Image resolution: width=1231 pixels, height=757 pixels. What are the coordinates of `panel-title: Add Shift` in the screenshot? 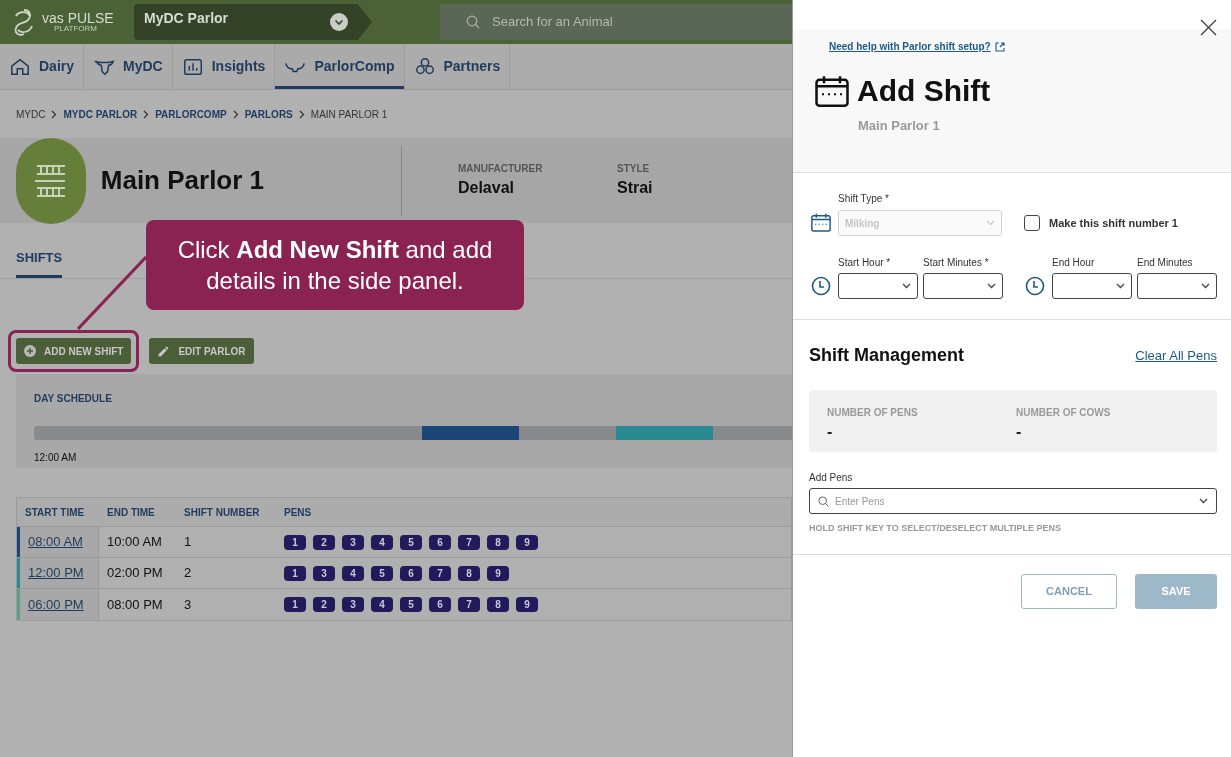 It's located at (924, 91).